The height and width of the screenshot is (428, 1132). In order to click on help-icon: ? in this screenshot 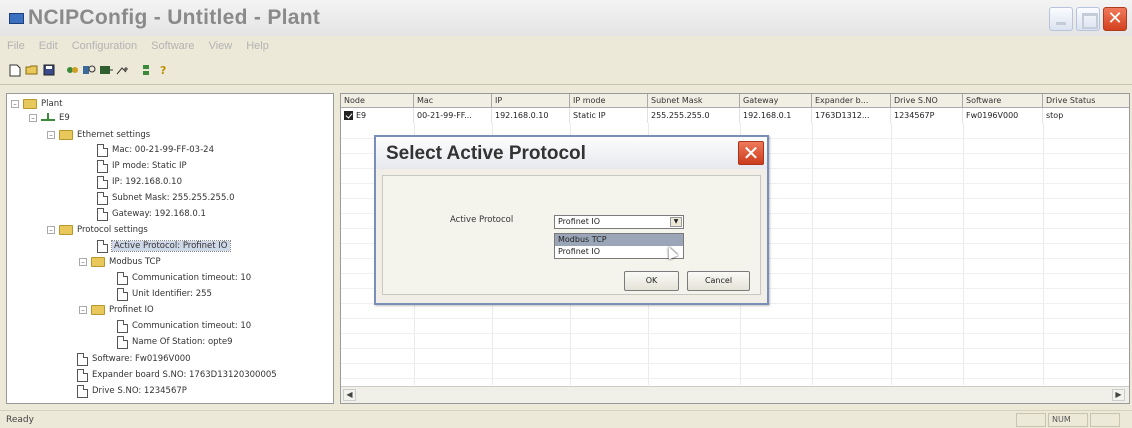, I will do `click(163, 70)`.